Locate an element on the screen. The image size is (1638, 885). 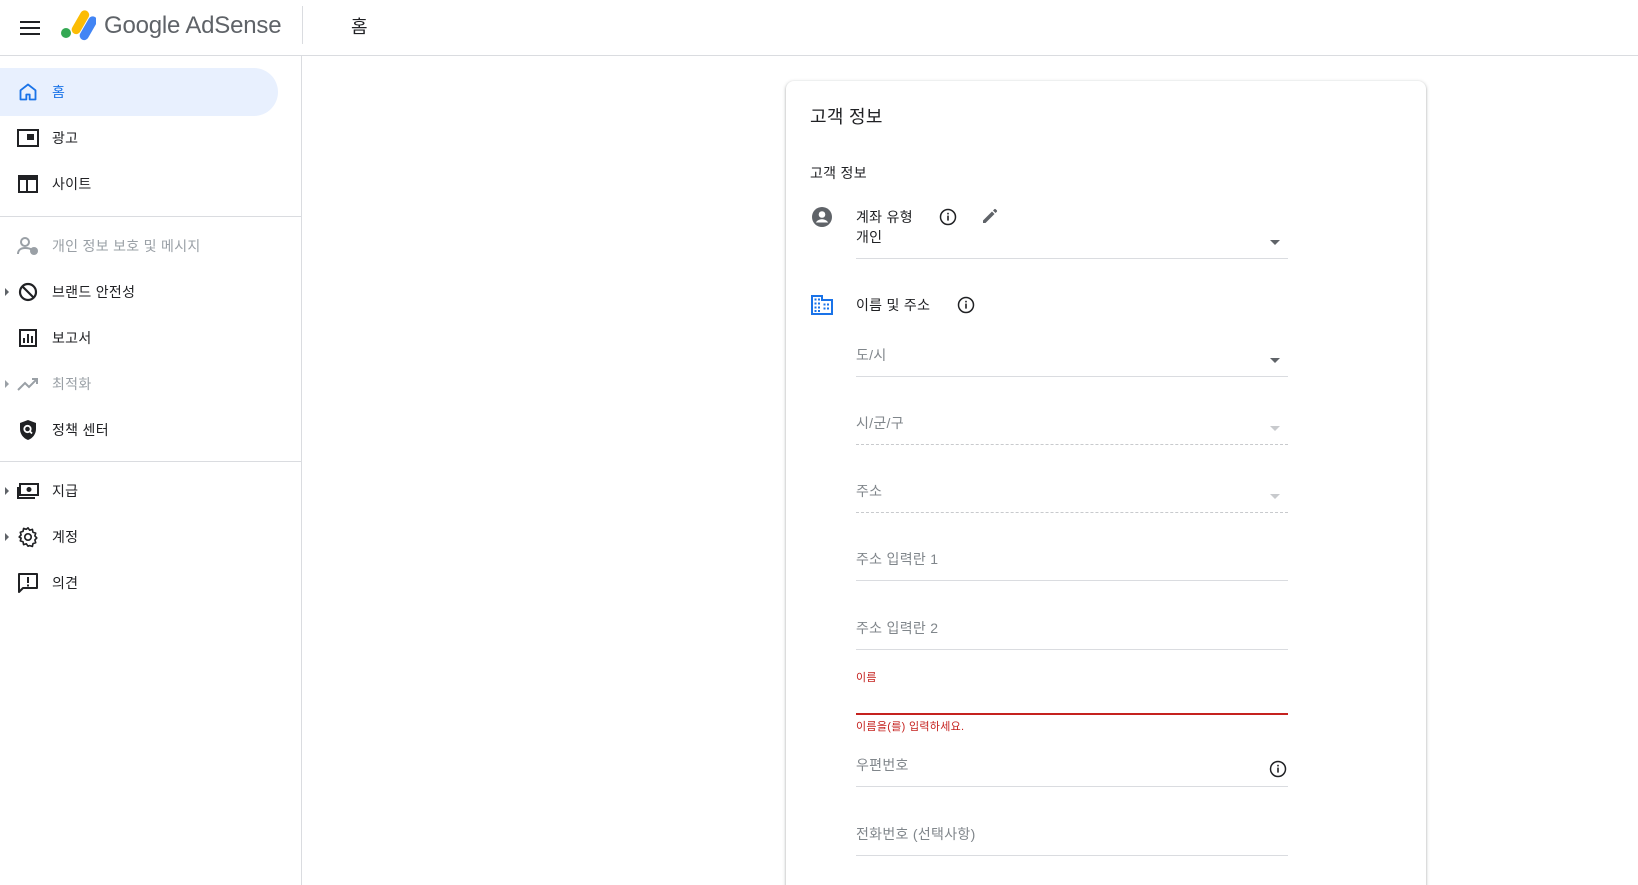
sidebar-item-label: 개인 정보 보호 및 메시지 is located at coordinates (126, 246).